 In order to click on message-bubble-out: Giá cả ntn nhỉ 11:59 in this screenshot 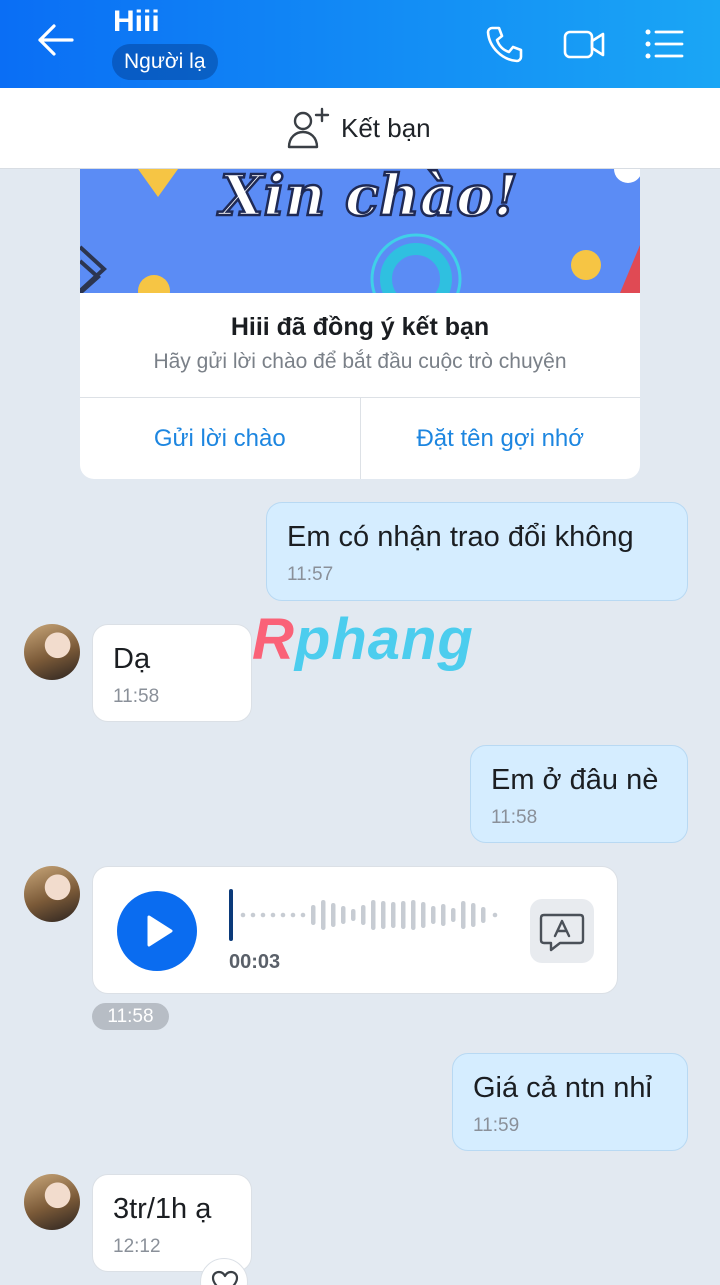, I will do `click(570, 1102)`.